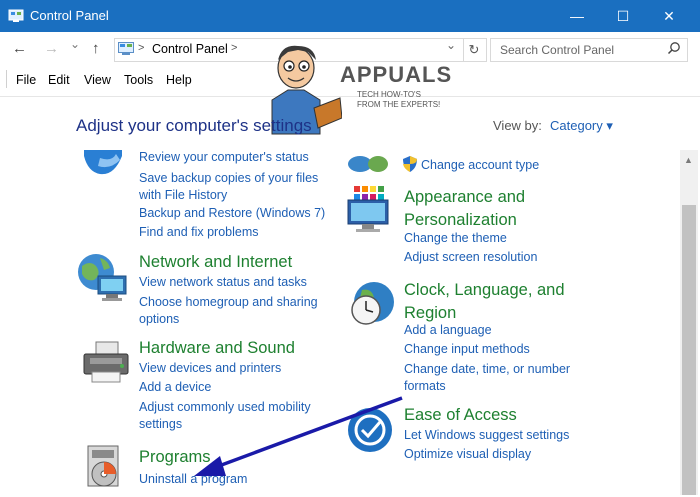 The height and width of the screenshot is (497, 700). What do you see at coordinates (467, 454) in the screenshot?
I see `link-optimize-display: Optimize visual display` at bounding box center [467, 454].